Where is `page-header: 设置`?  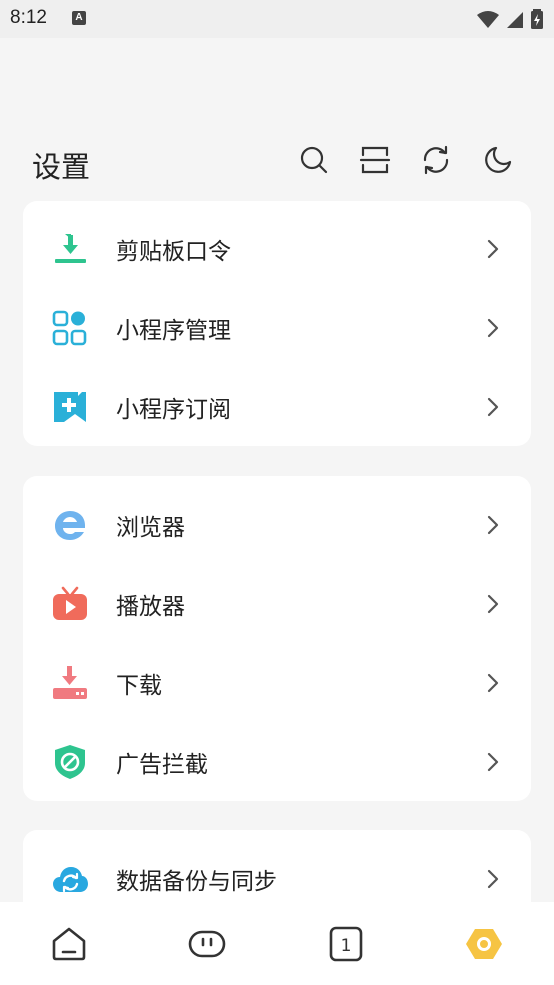
page-header: 设置 is located at coordinates (277, 162).